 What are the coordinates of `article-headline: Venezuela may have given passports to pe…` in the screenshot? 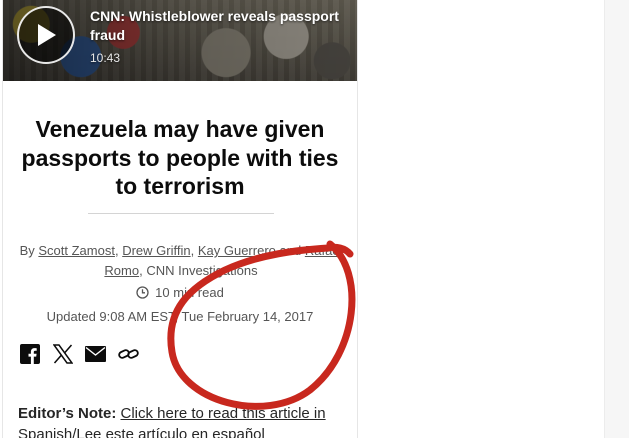 It's located at (180, 157).